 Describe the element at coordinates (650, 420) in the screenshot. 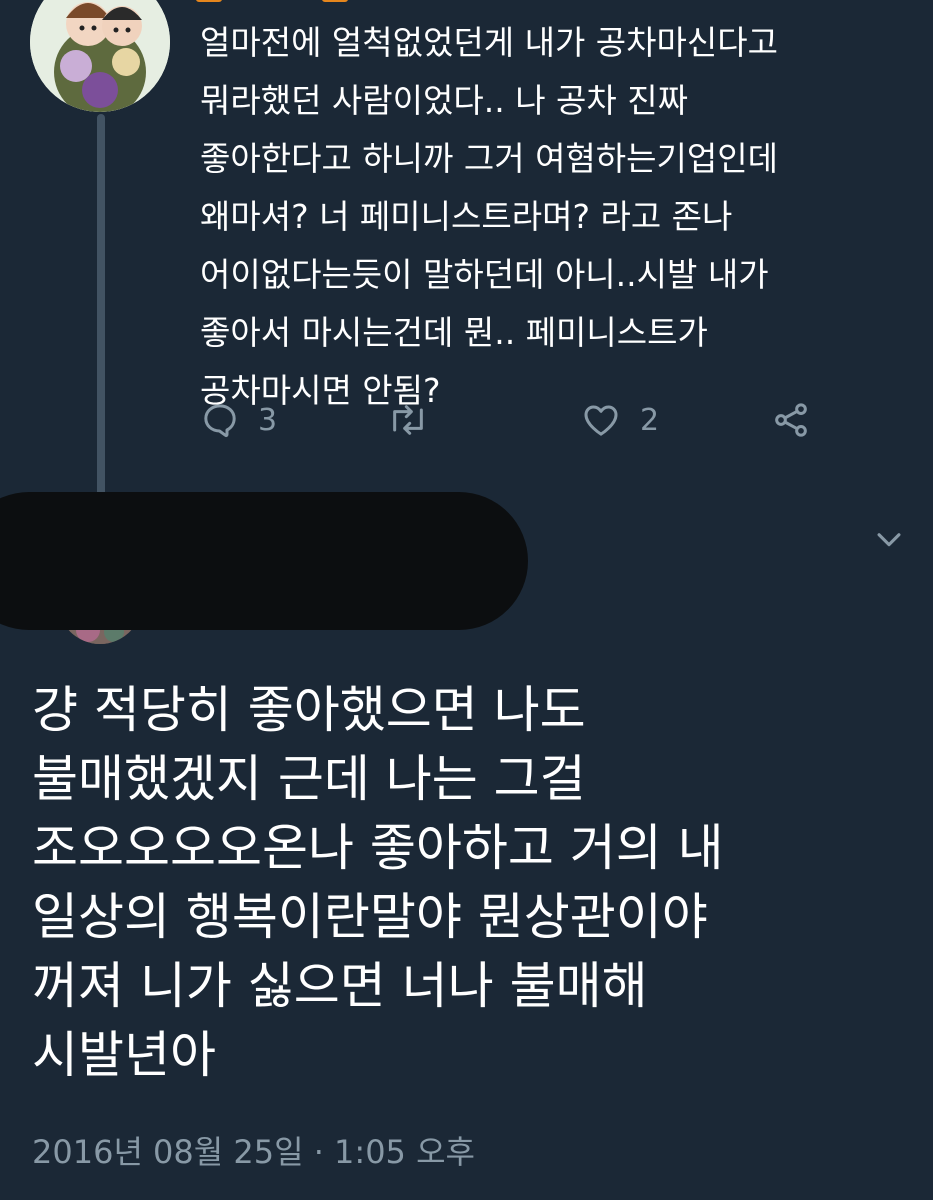

I see `like-count: 2` at that location.